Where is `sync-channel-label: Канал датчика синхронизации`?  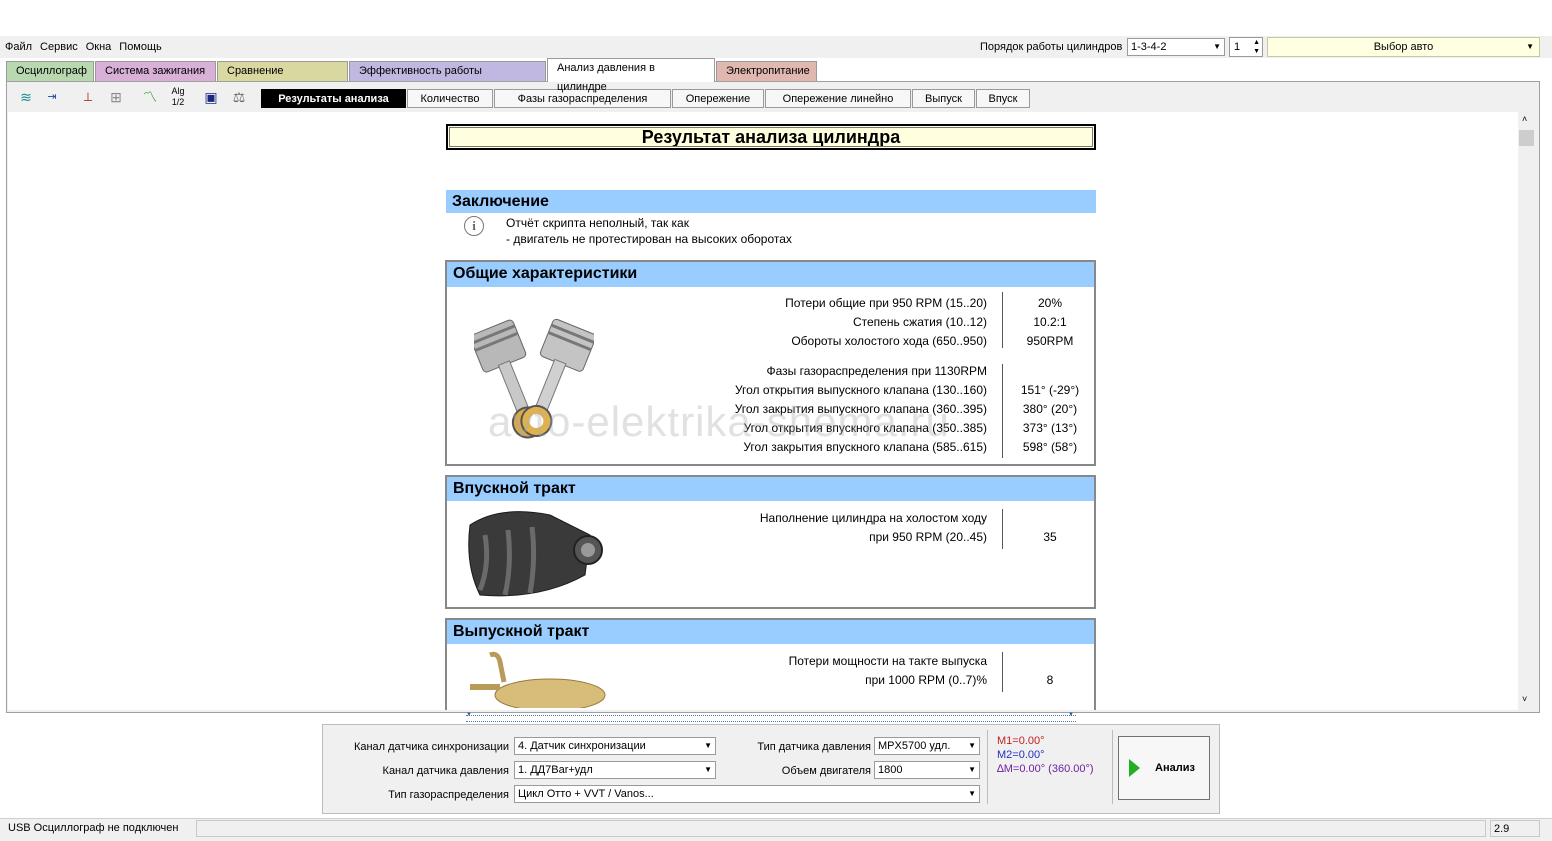
sync-channel-label: Канал датчика синхронизации is located at coordinates (431, 747).